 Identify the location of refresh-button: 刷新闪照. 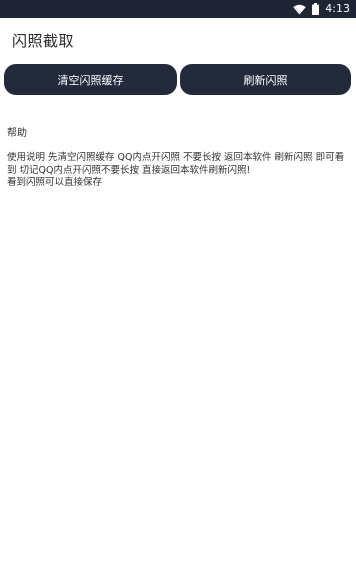
(265, 79).